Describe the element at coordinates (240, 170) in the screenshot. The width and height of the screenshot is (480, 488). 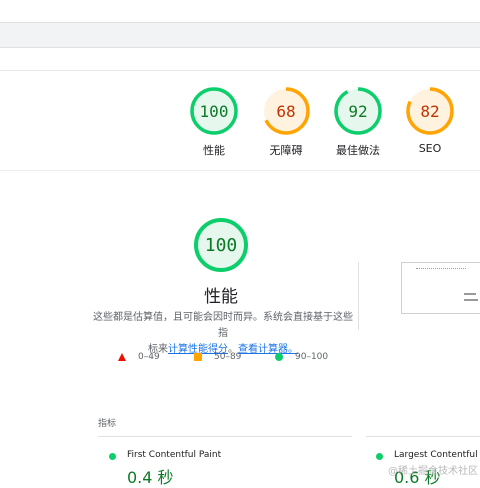
I see `section-divider` at that location.